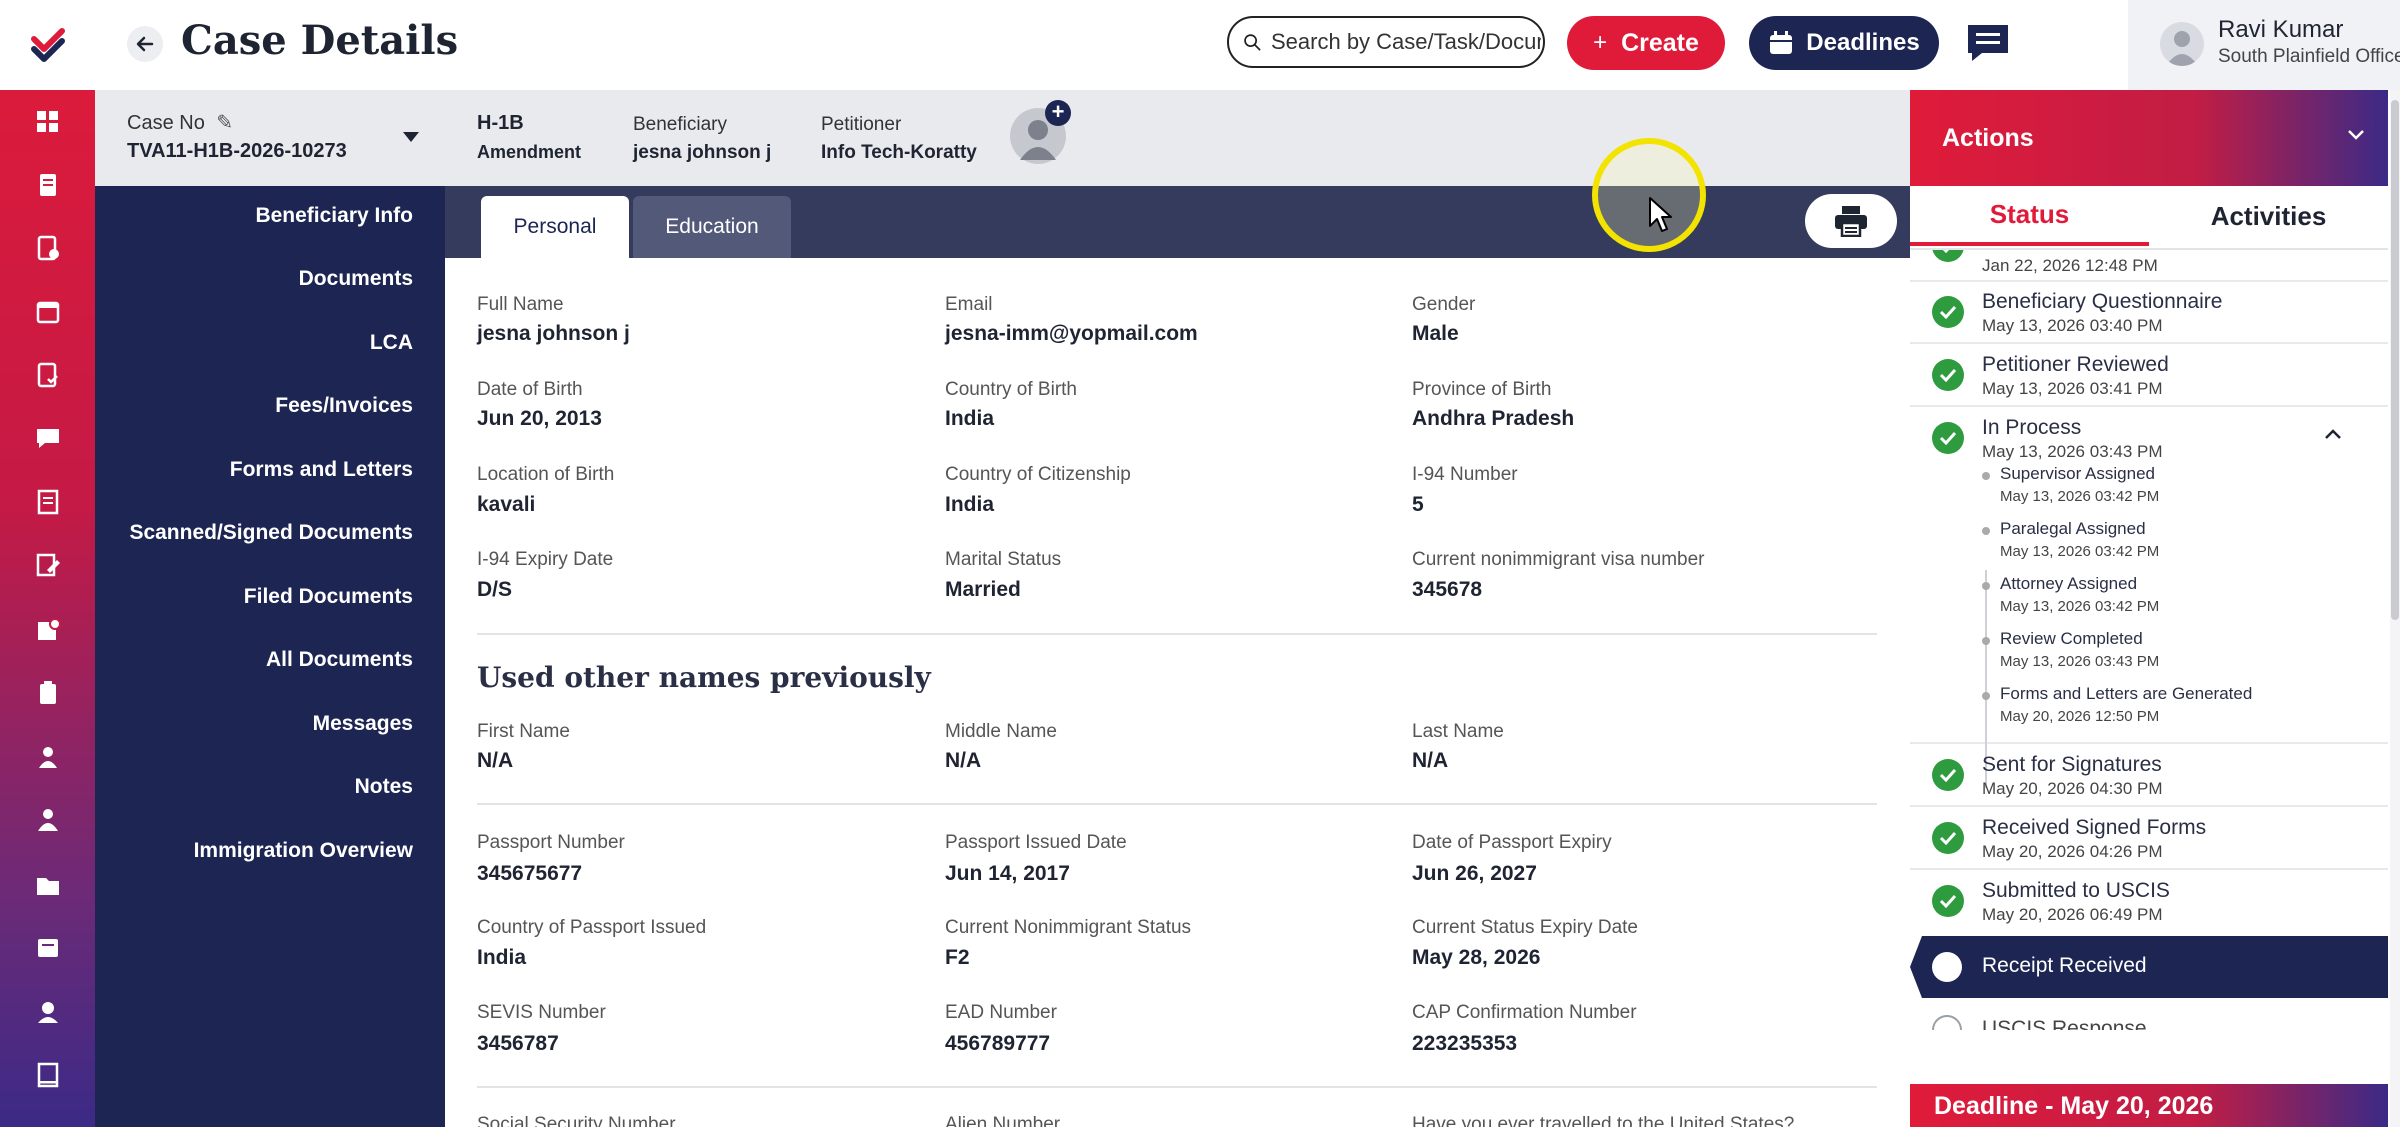 Image resolution: width=2400 pixels, height=1127 pixels. What do you see at coordinates (47, 948) in the screenshot?
I see `rail-notes-icon` at bounding box center [47, 948].